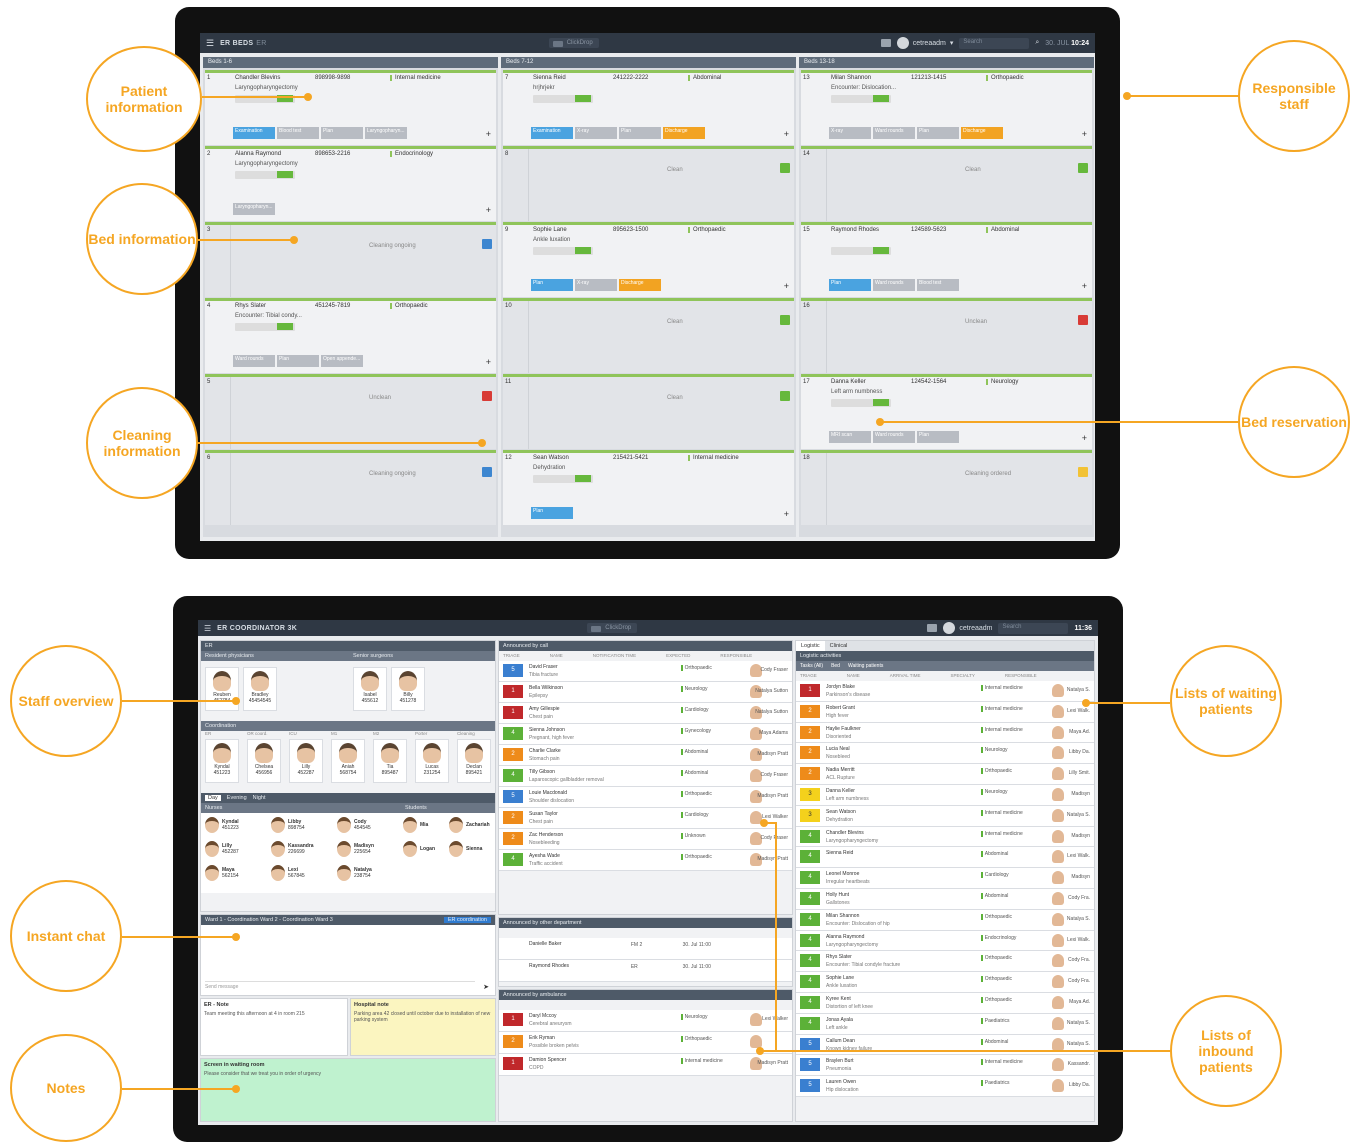  I want to click on nurse-item: Libby 898754, so click(288, 825).